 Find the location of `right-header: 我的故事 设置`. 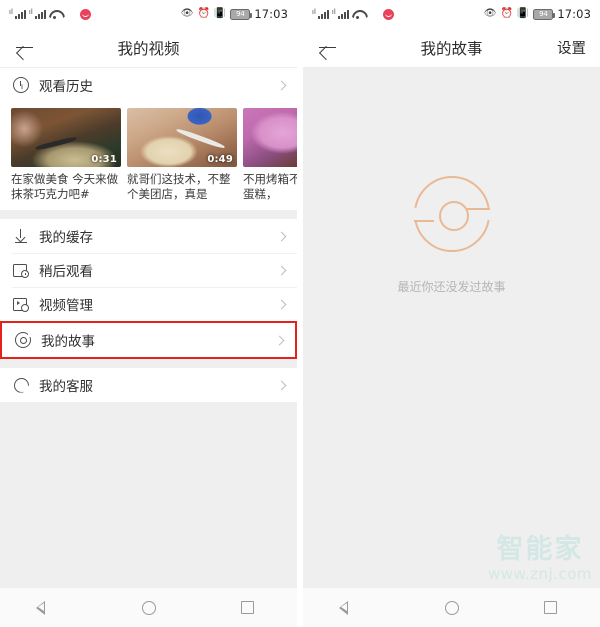

right-header: 我的故事 设置 is located at coordinates (451, 48).